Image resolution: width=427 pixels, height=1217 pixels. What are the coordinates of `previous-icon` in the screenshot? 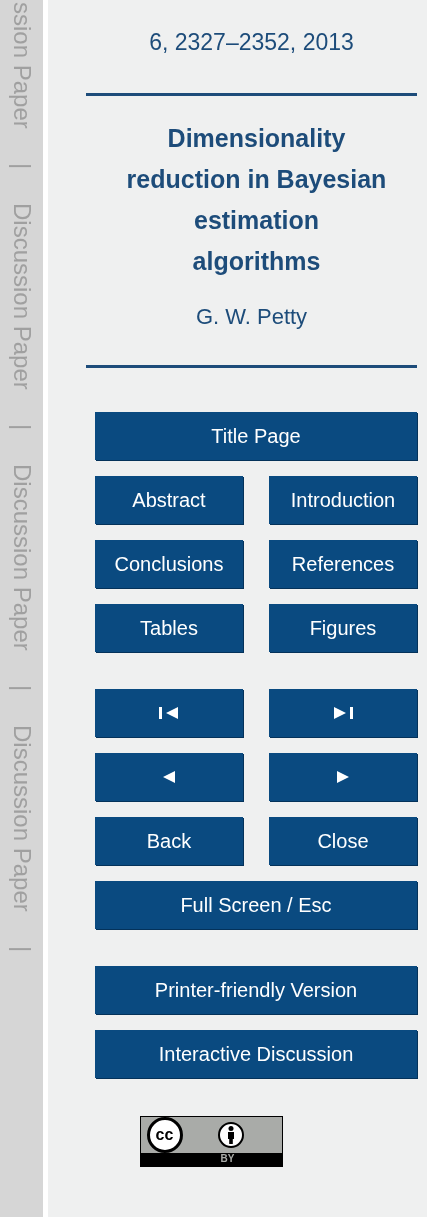 It's located at (169, 776).